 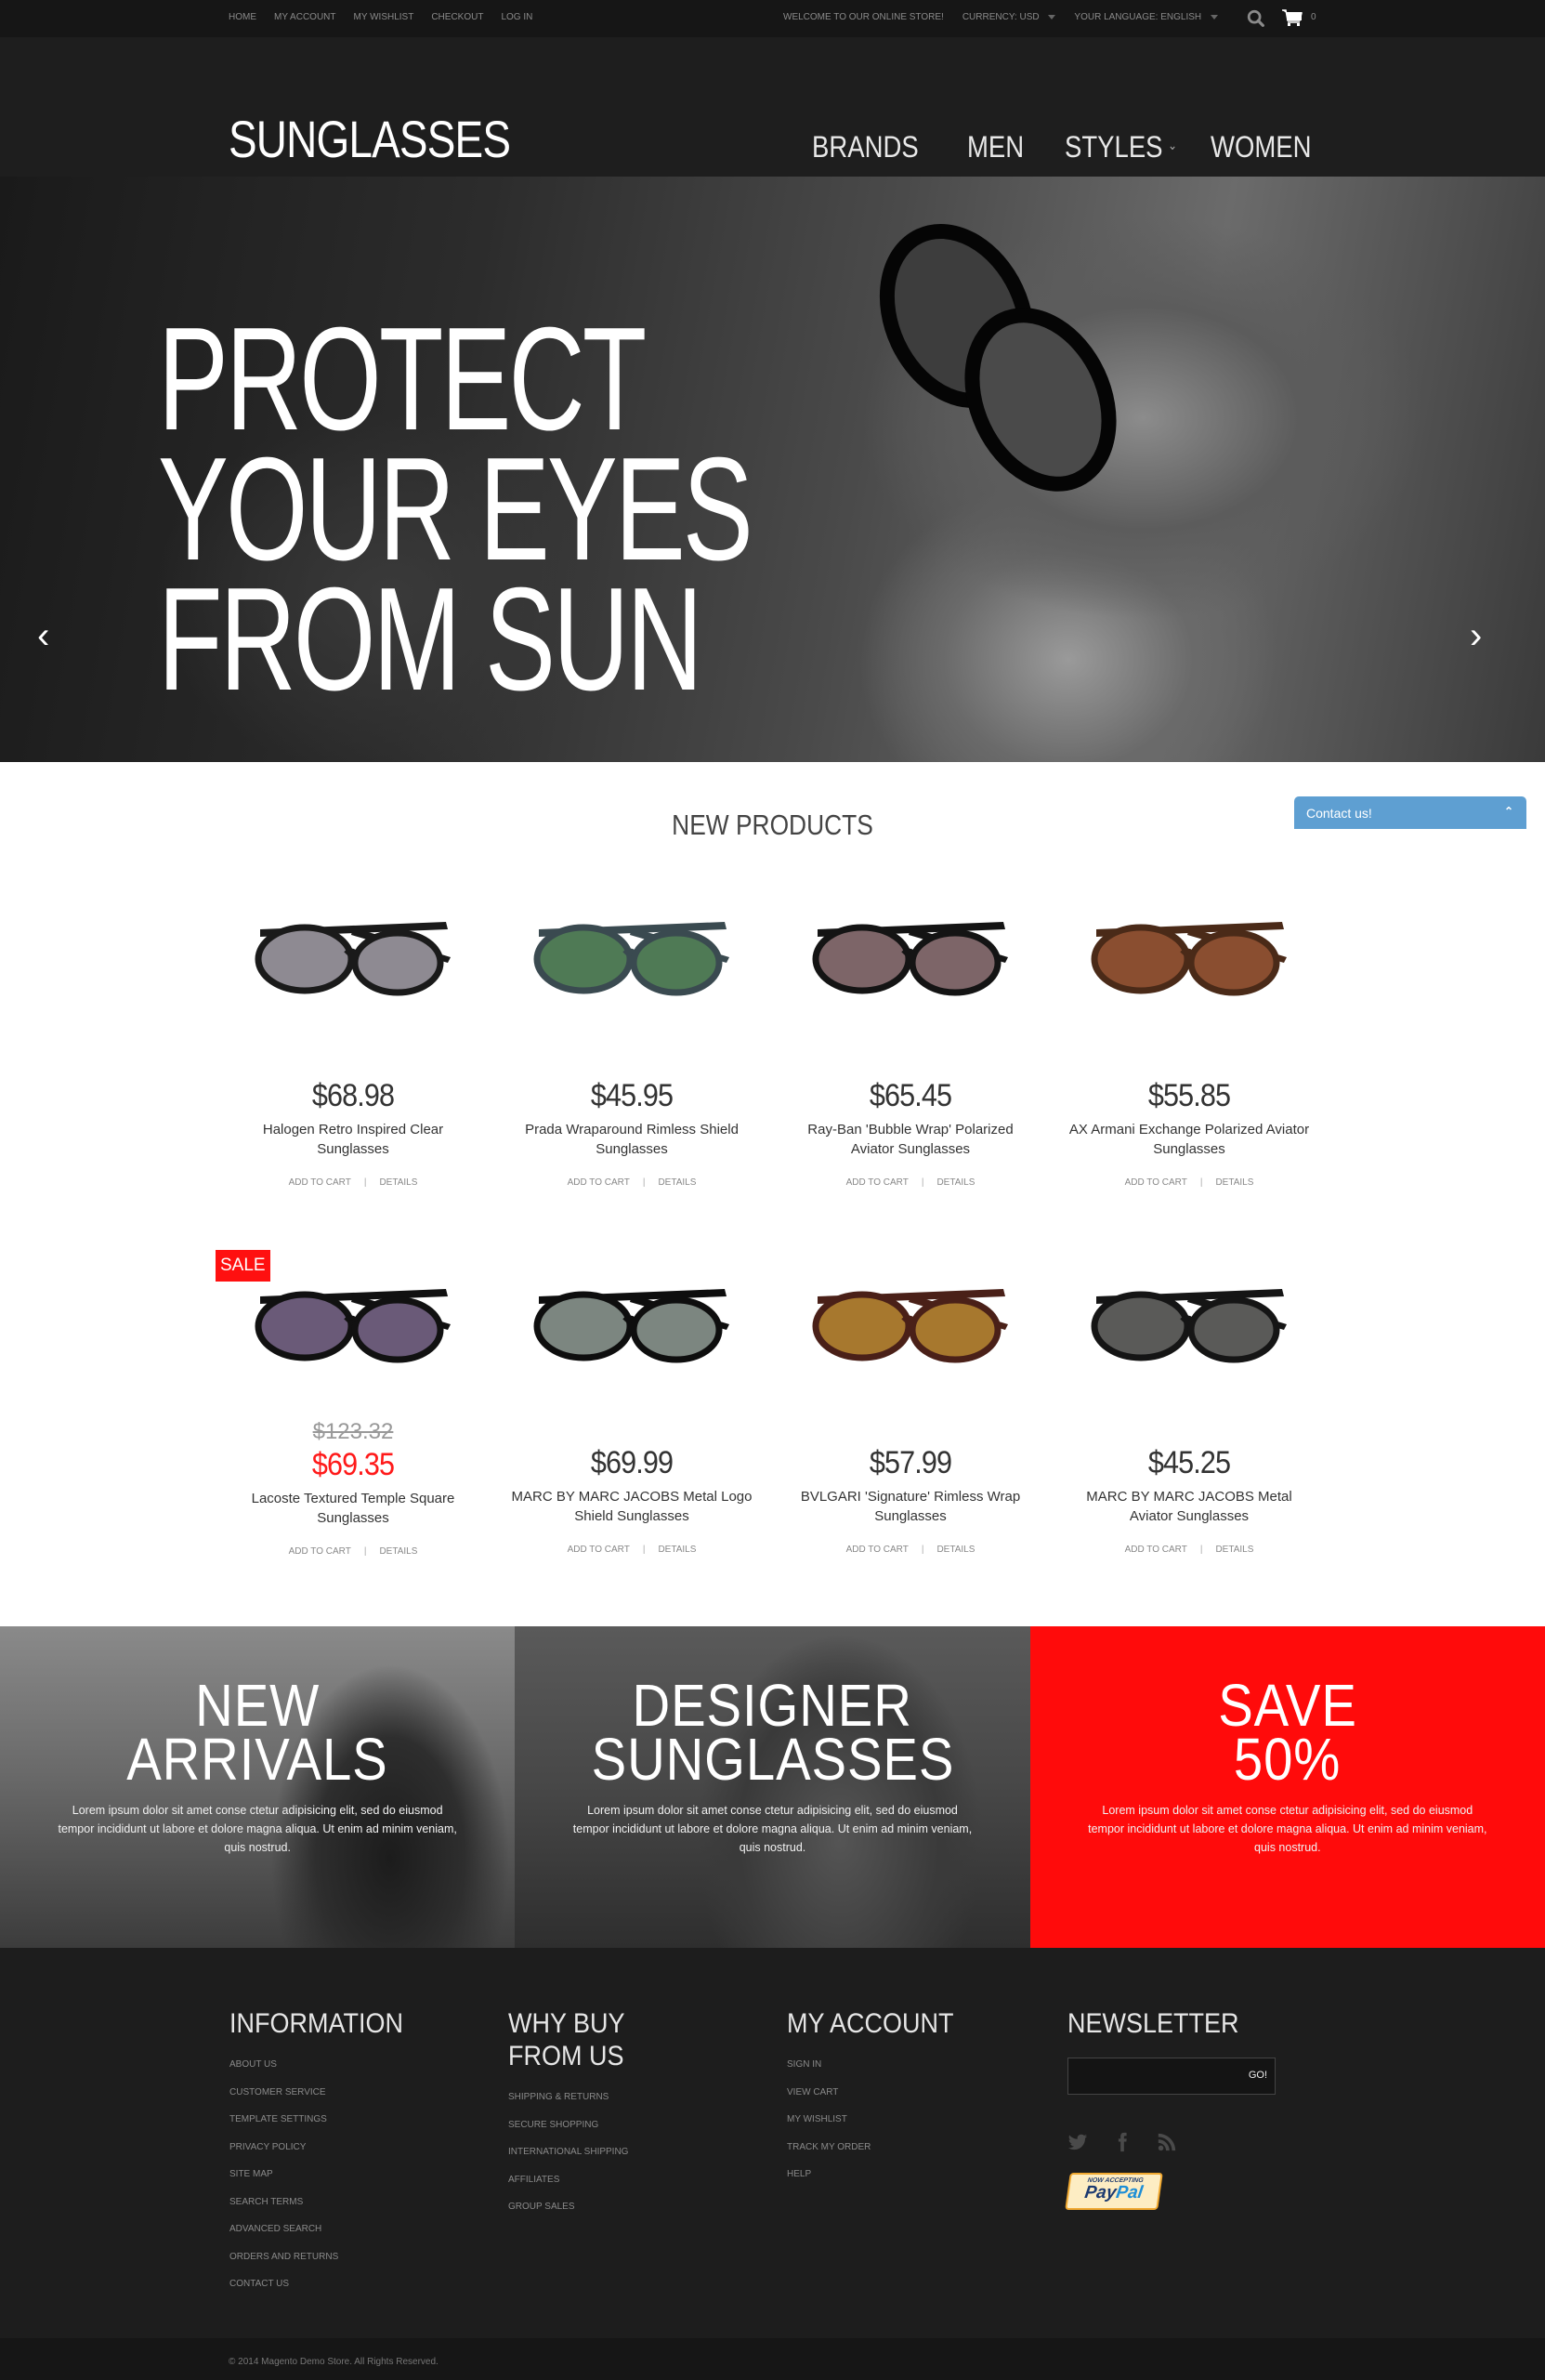 I want to click on nav-brands: BRANDS, so click(x=874, y=147).